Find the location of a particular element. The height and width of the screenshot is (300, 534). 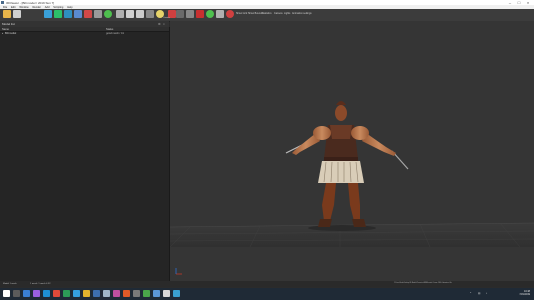

show-grid-button: Show Grid is located at coordinates (241, 13).